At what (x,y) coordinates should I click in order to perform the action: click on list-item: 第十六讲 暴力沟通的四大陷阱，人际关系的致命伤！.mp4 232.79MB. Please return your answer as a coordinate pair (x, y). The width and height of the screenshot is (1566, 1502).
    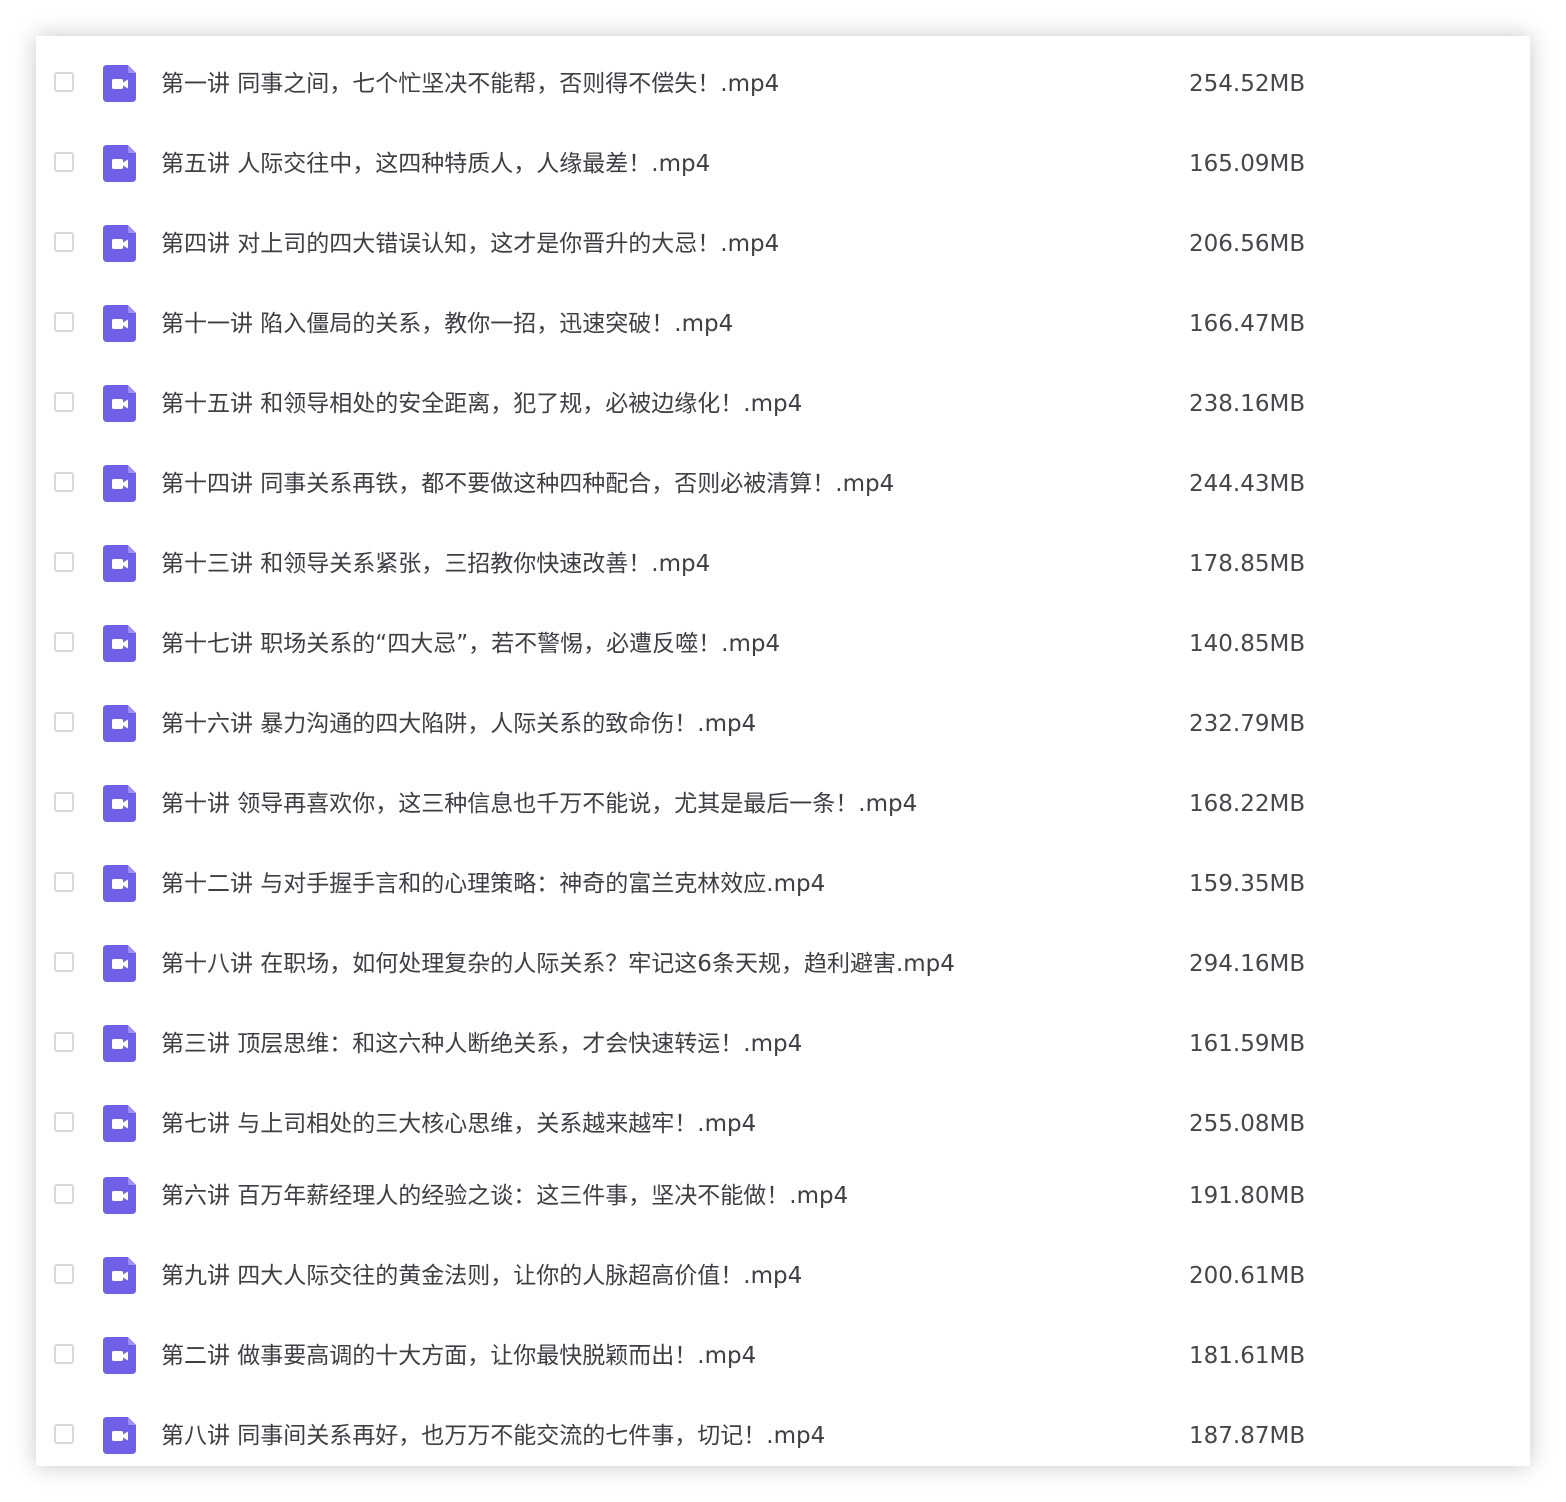
    Looking at the image, I should click on (783, 724).